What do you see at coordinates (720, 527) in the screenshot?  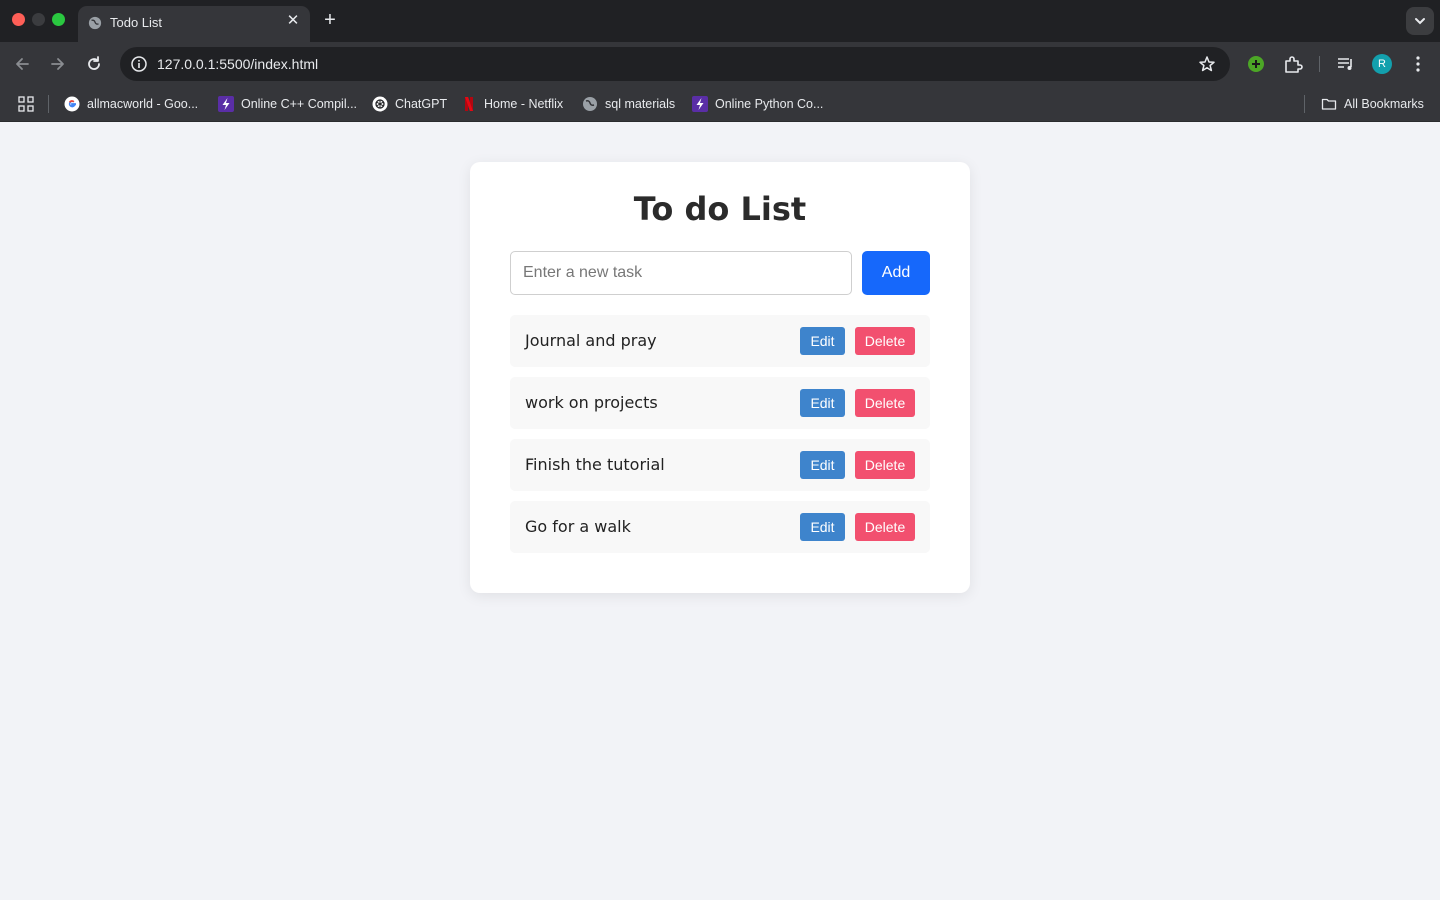 I see `task-item: Go for a walk Edit Delete` at bounding box center [720, 527].